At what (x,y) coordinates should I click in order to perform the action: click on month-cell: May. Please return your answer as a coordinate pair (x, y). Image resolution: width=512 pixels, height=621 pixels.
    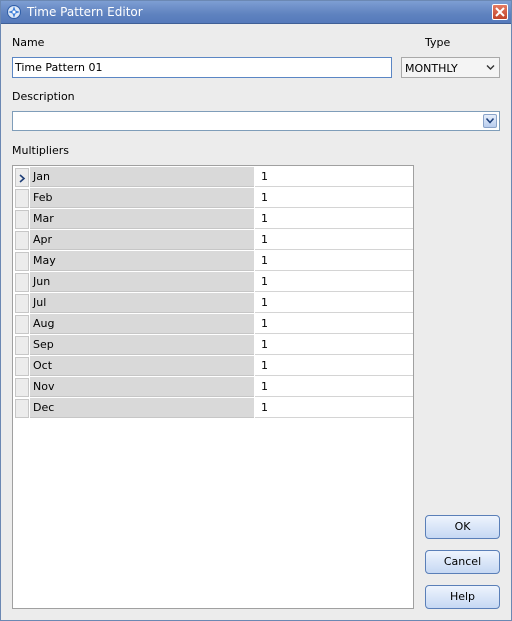
    Looking at the image, I should click on (142, 261).